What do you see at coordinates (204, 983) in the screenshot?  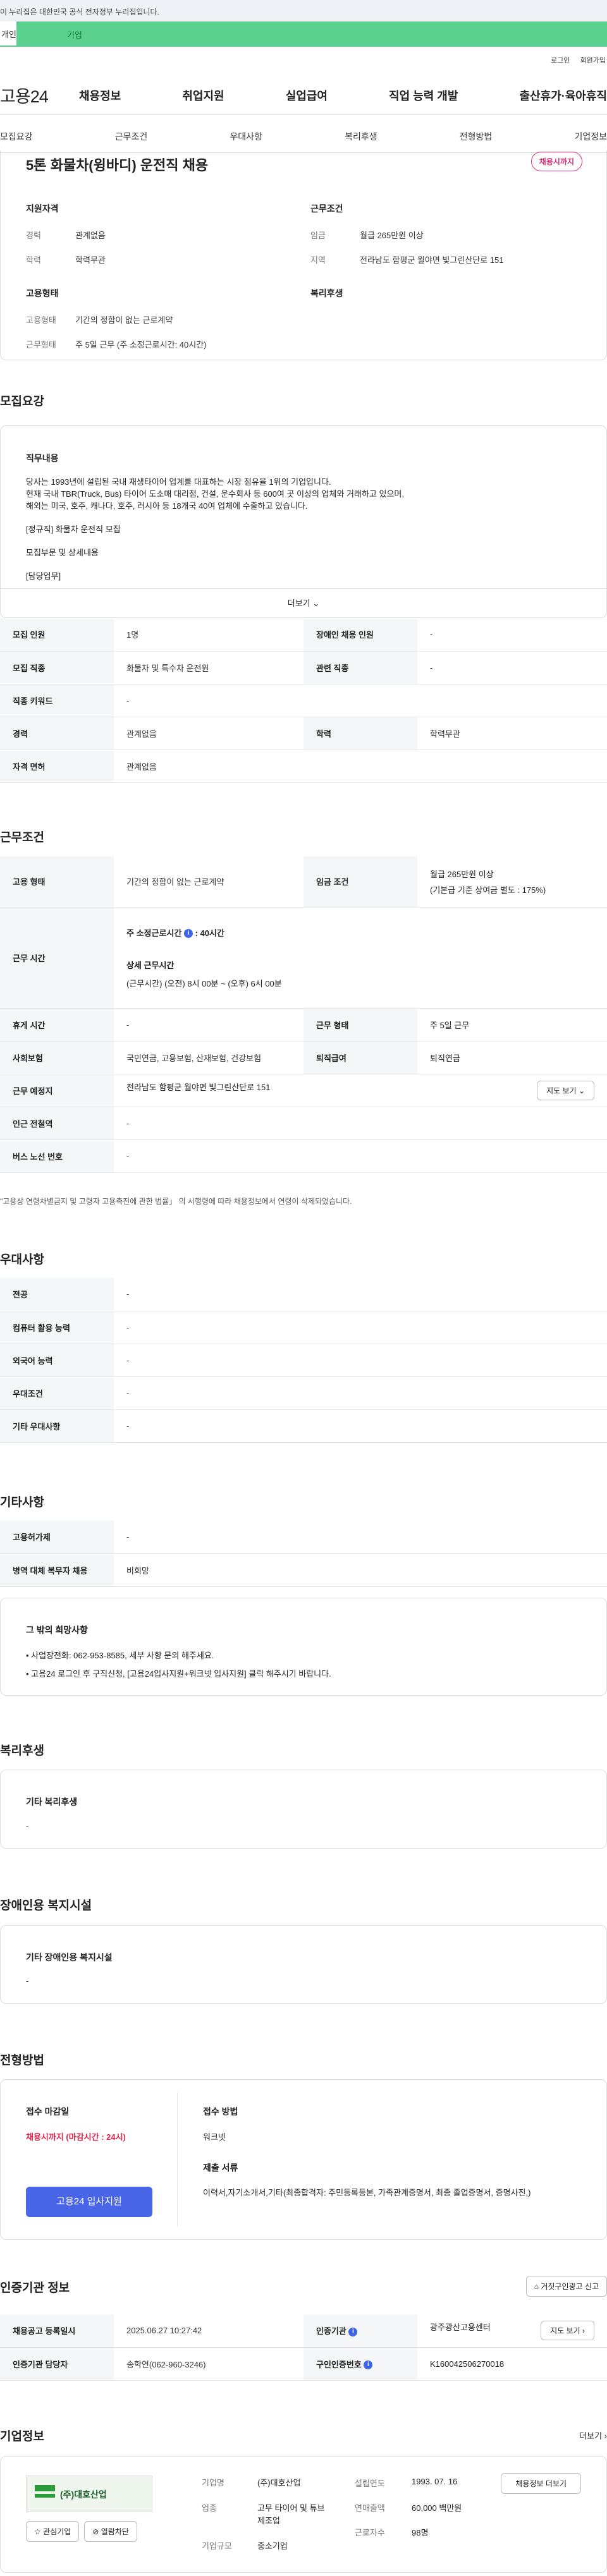 I see `worktime-detail: (근무시간) (오전) 8시 00분 ~ (오후) 6시 00분` at bounding box center [204, 983].